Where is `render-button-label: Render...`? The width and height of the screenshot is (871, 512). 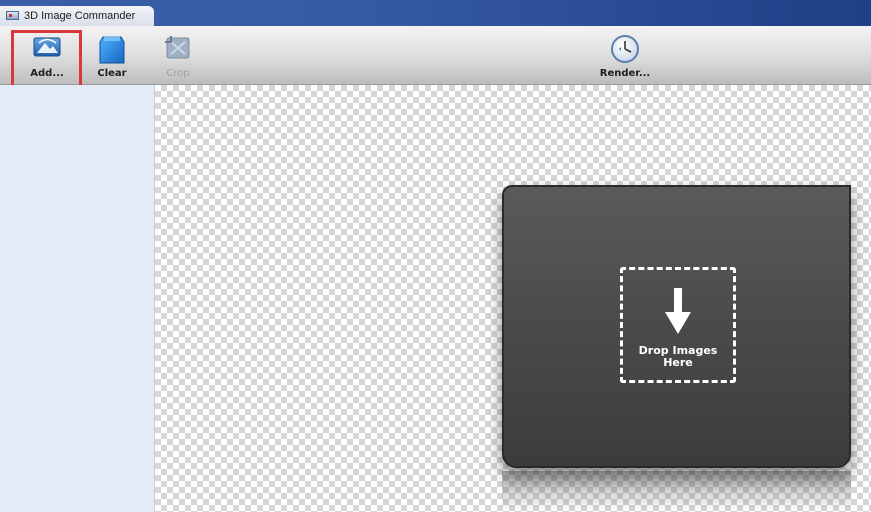
render-button-label: Render... is located at coordinates (625, 73).